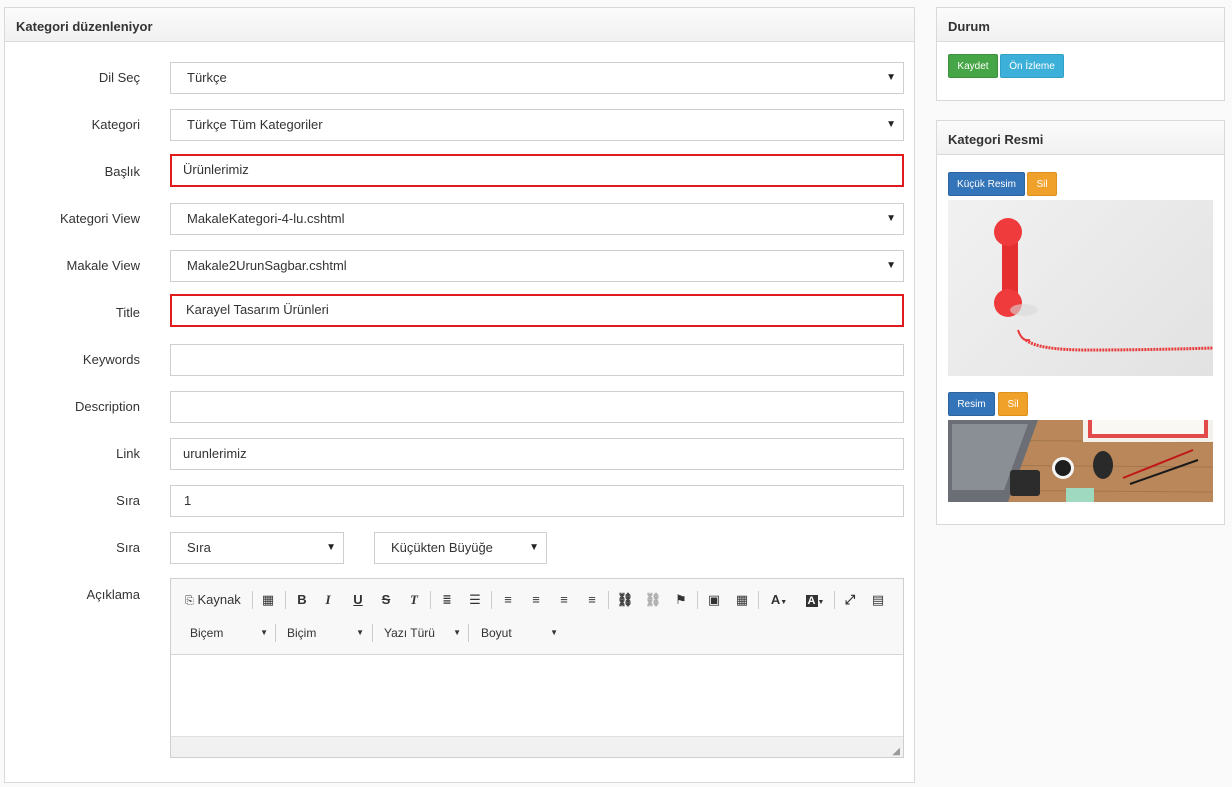 Image resolution: width=1232 pixels, height=787 pixels. I want to click on unlink-icon: ⛓, so click(653, 600).